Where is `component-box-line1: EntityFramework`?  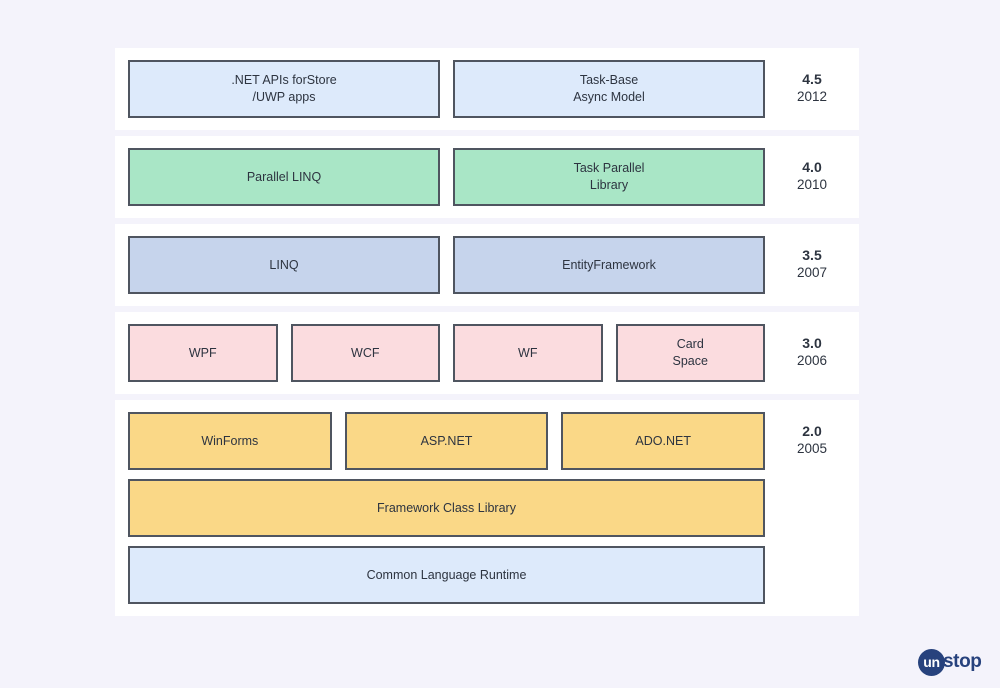
component-box-line1: EntityFramework is located at coordinates (609, 264).